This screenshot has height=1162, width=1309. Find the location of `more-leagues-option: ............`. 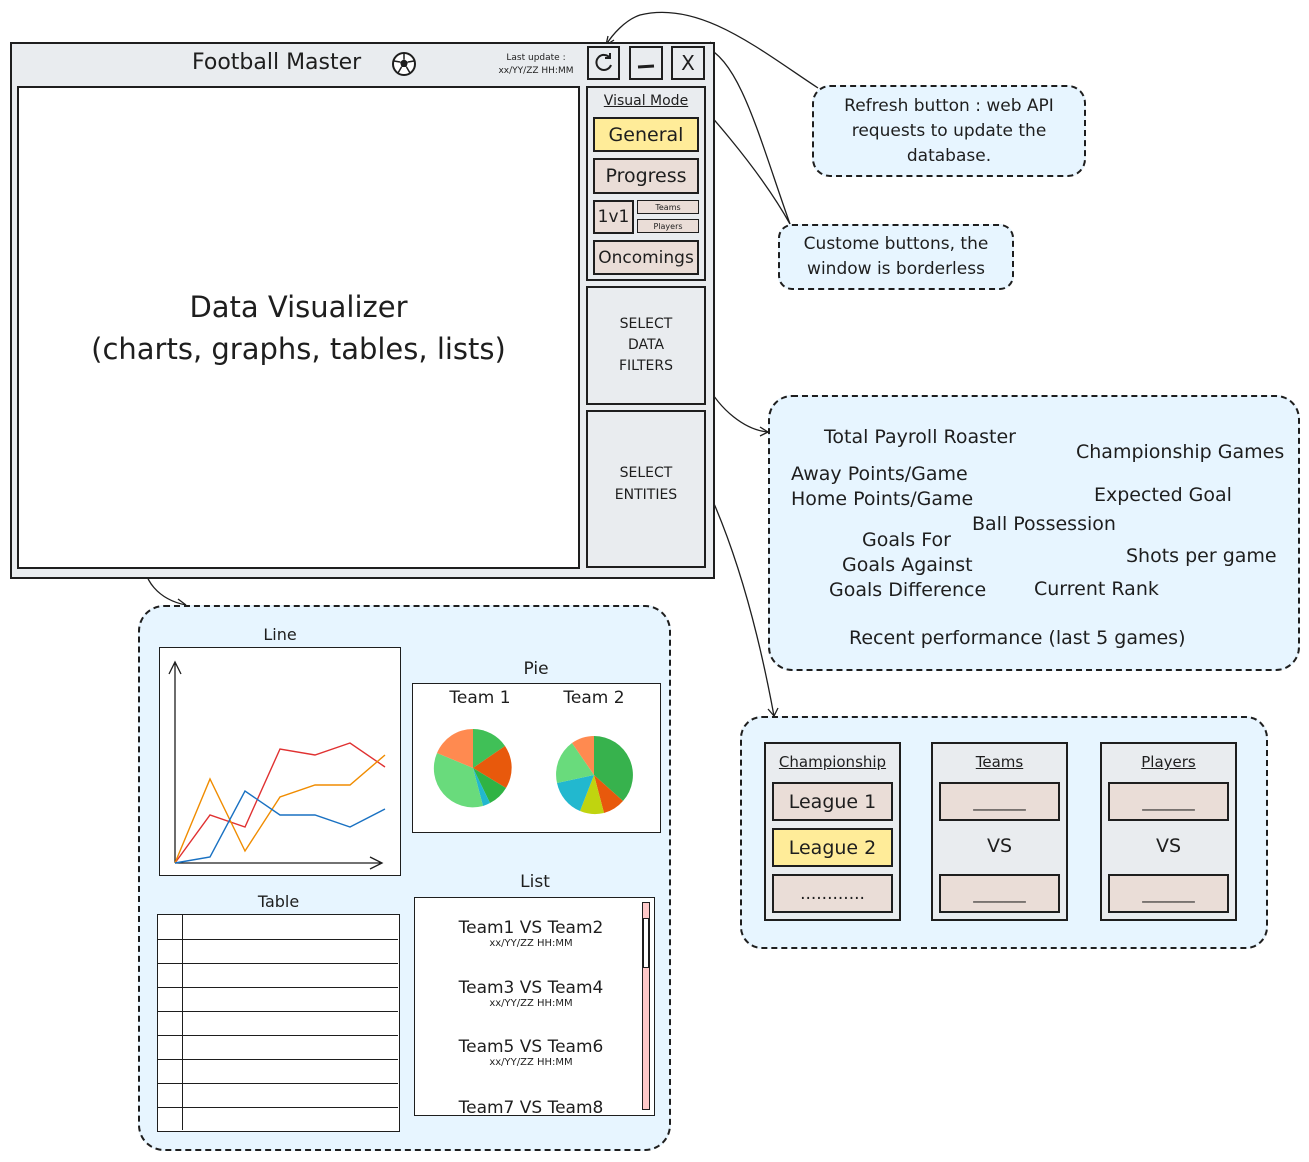

more-leagues-option: ............ is located at coordinates (832, 893).